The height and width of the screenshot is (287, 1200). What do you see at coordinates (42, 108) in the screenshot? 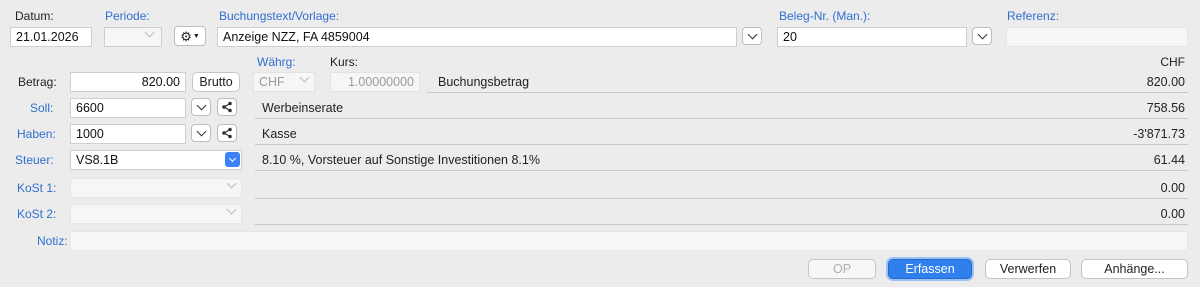
I see `soll-label: Soll:` at bounding box center [42, 108].